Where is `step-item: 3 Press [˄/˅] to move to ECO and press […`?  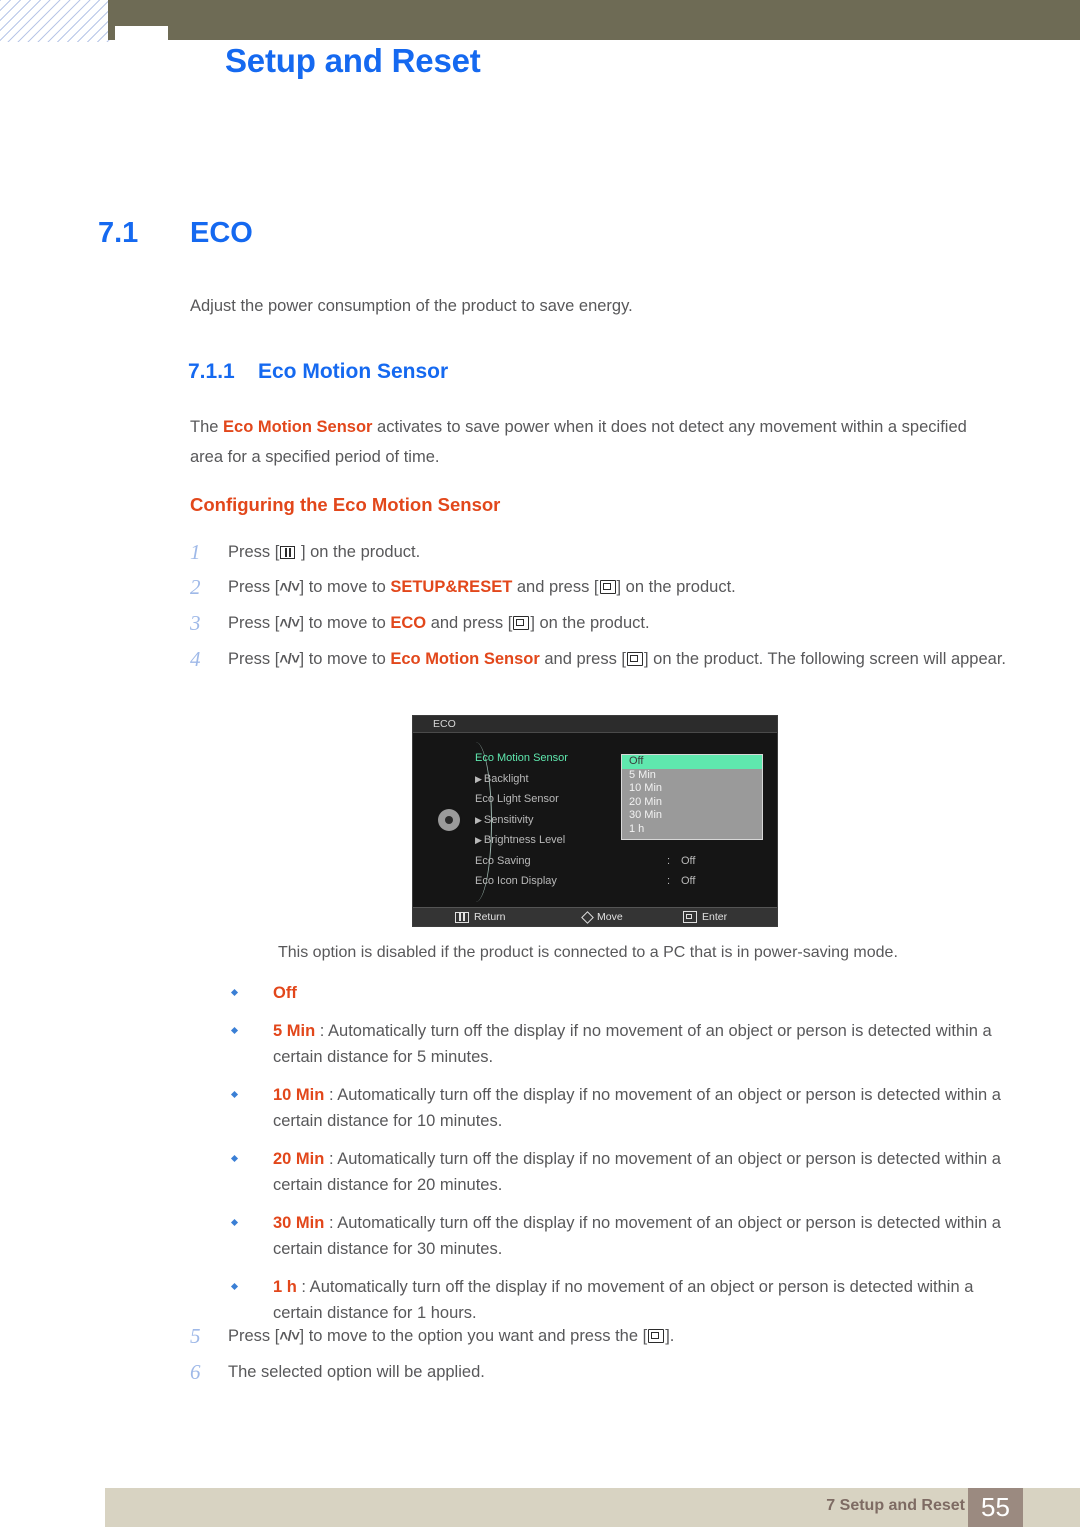 step-item: 3 Press [˄/˅] to move to ECO and press [… is located at coordinates (605, 623).